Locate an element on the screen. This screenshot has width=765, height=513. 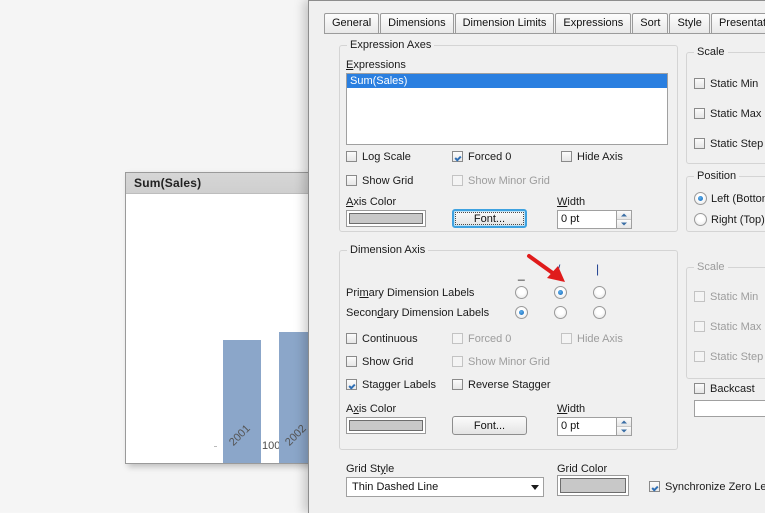
radio-position-right-top is located at coordinates (700, 219).